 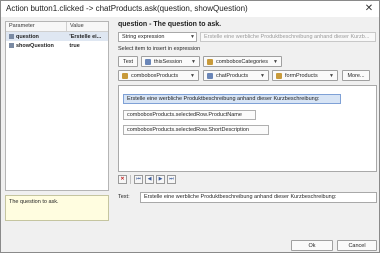 What do you see at coordinates (171, 179) in the screenshot?
I see `move-last-icon: ⏭` at bounding box center [171, 179].